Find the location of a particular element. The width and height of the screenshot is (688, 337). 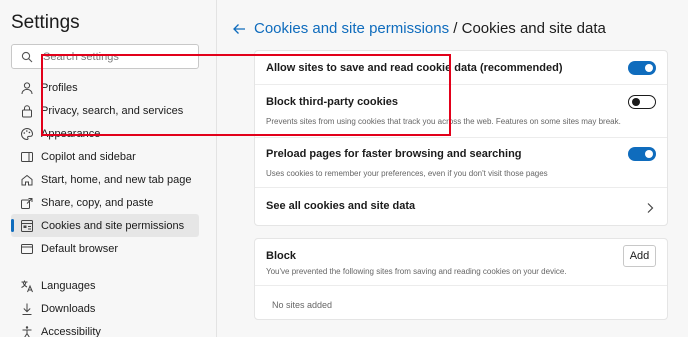

sidebar-item-languages: Languages is located at coordinates (105, 285).